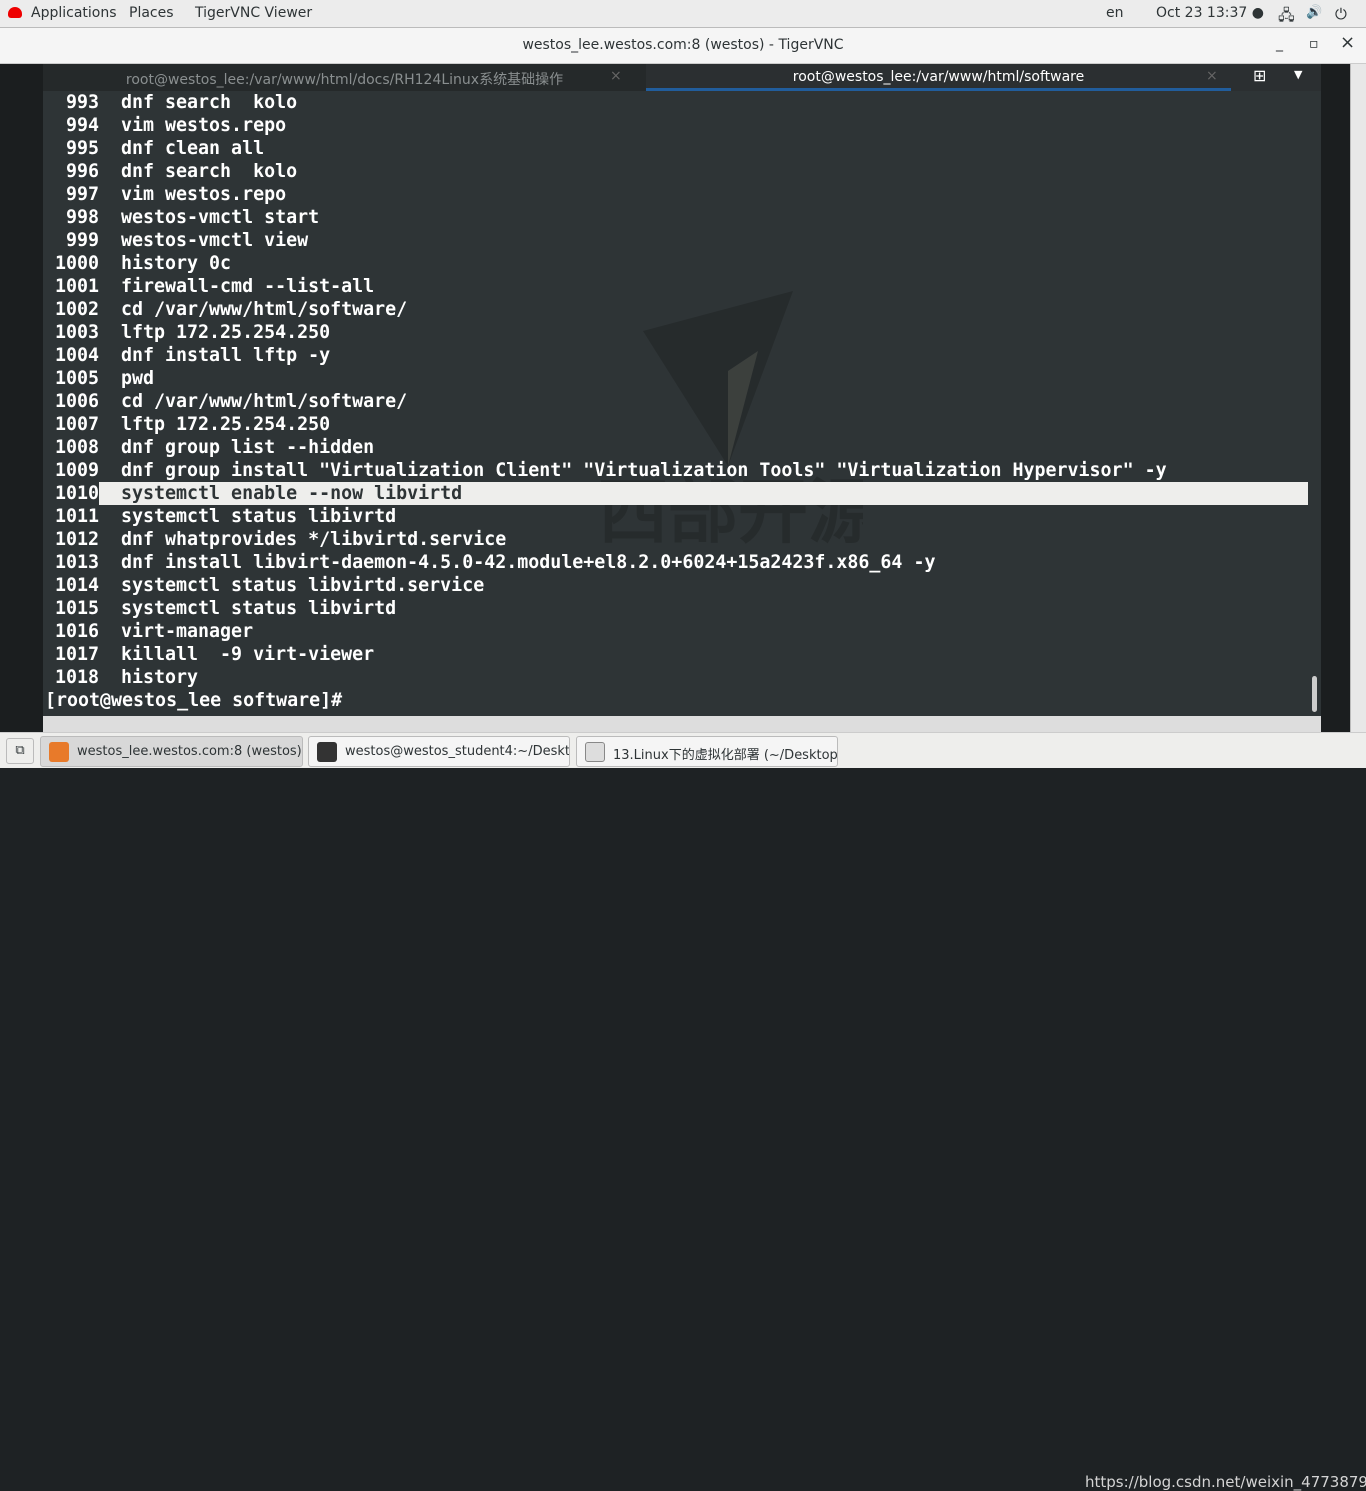  Describe the element at coordinates (675, 355) in the screenshot. I see `history-line: 1004 dnf install lftp -y` at that location.